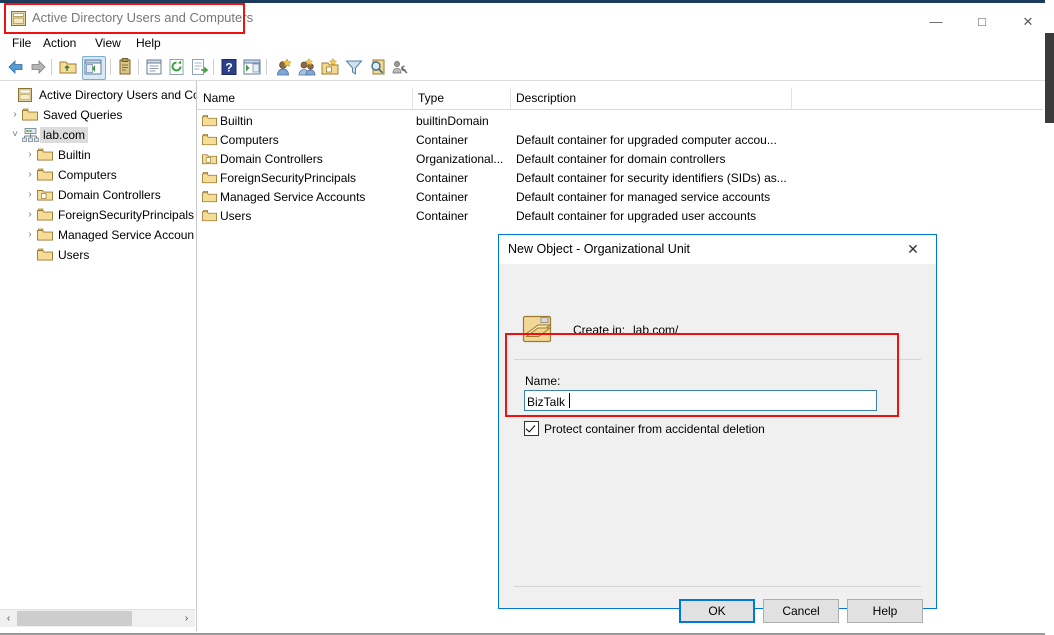 This screenshot has height=635, width=1054. I want to click on tree-item-label: Active Directory Users and Com, so click(117, 95).